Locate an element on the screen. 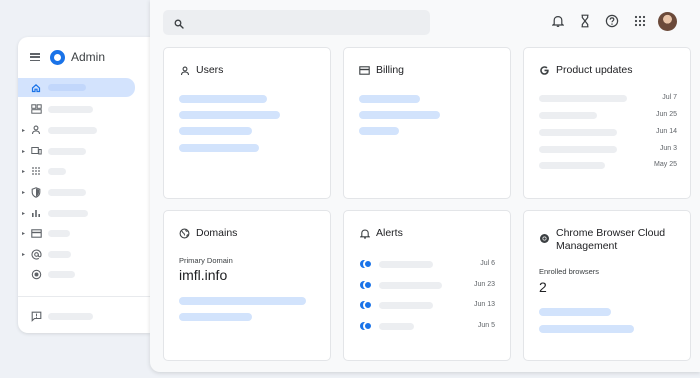  apps-grid-icon is located at coordinates (36, 171).